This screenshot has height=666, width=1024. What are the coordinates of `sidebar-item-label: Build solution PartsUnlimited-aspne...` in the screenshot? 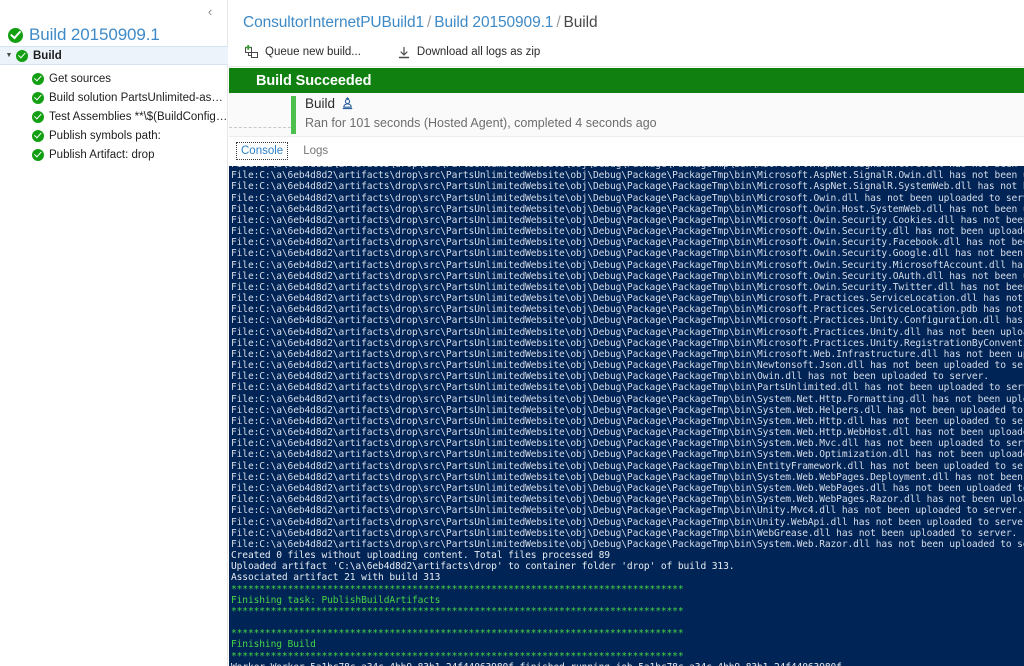 It's located at (138, 97).